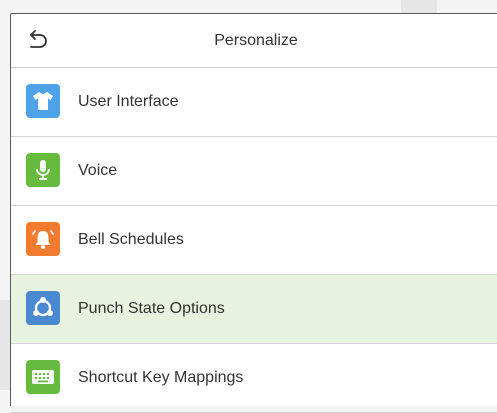  I want to click on header-bar: Personalize, so click(254, 41).